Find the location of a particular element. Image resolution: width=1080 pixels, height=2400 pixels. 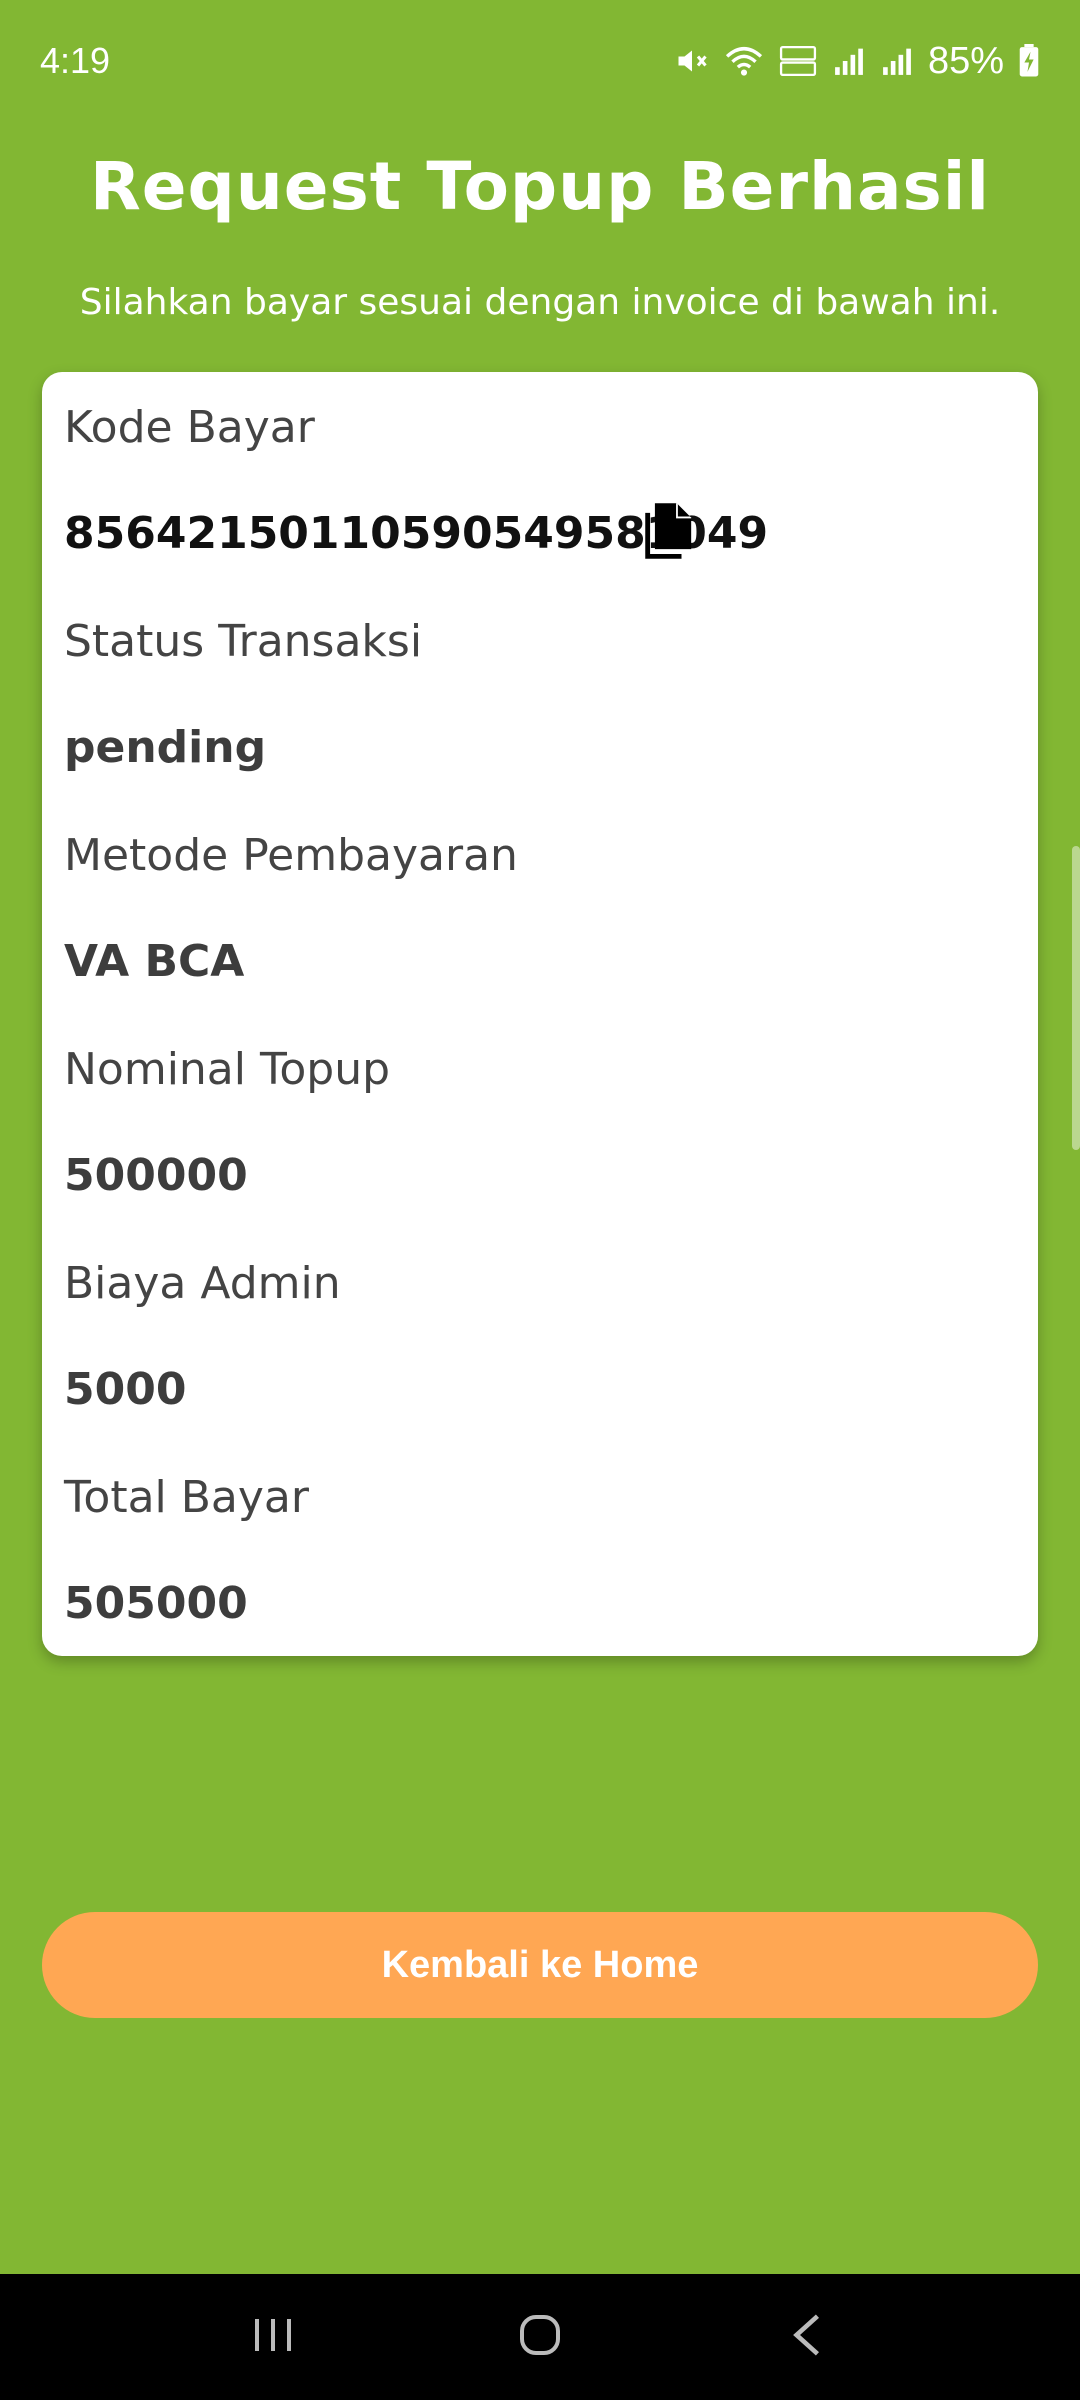

biaya-admin-label: Biaya Admin is located at coordinates (202, 1283).